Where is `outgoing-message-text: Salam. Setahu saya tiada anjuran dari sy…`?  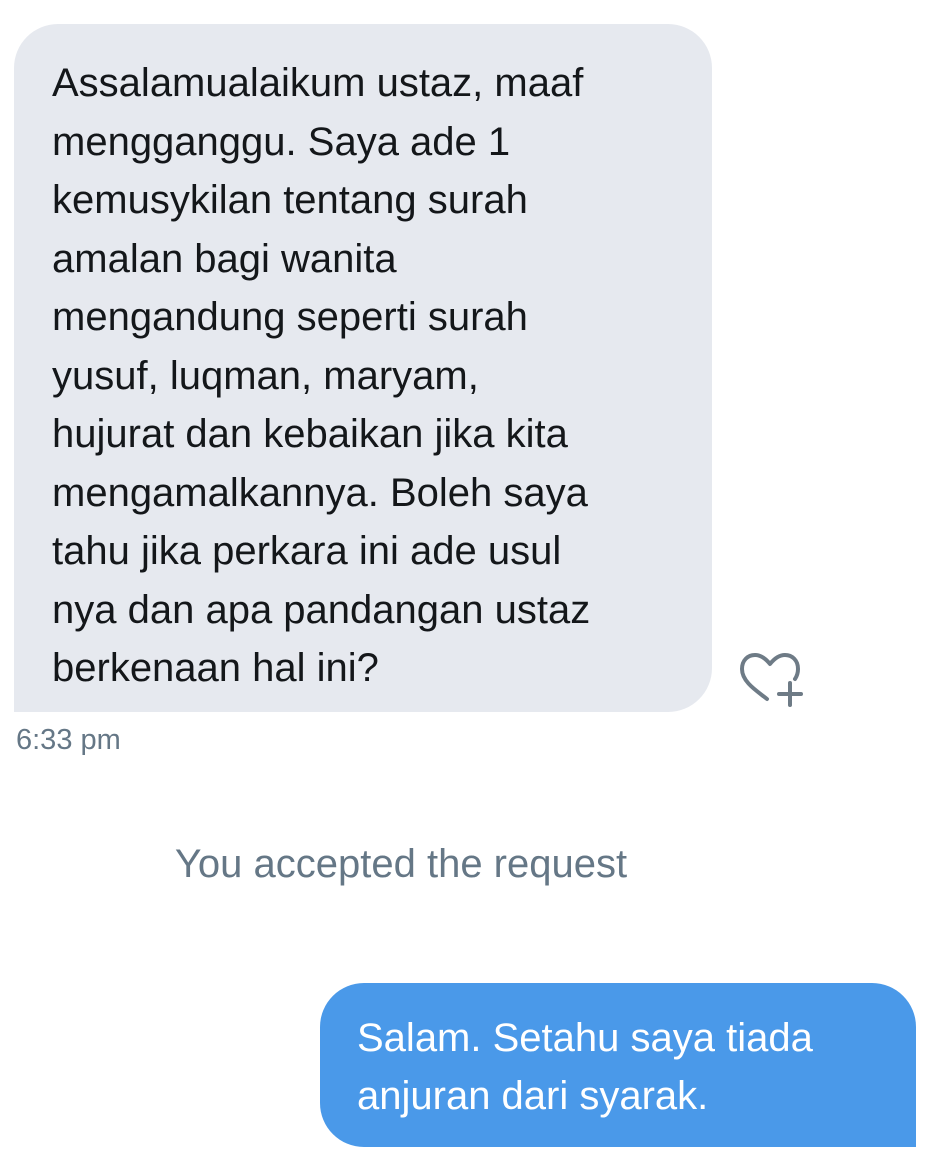
outgoing-message-text: Salam. Setahu saya tiada anjuran dari sy… is located at coordinates (585, 1067).